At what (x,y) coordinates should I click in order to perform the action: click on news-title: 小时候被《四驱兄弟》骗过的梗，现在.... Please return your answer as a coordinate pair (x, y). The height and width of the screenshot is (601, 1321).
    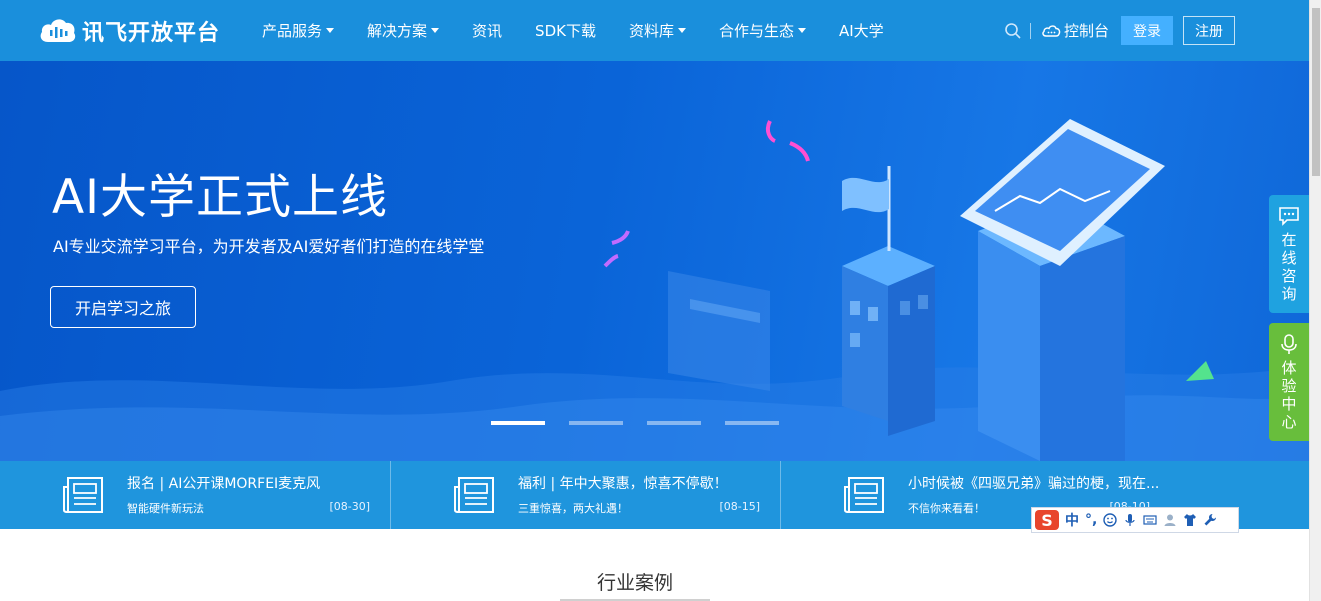
    Looking at the image, I should click on (1034, 484).